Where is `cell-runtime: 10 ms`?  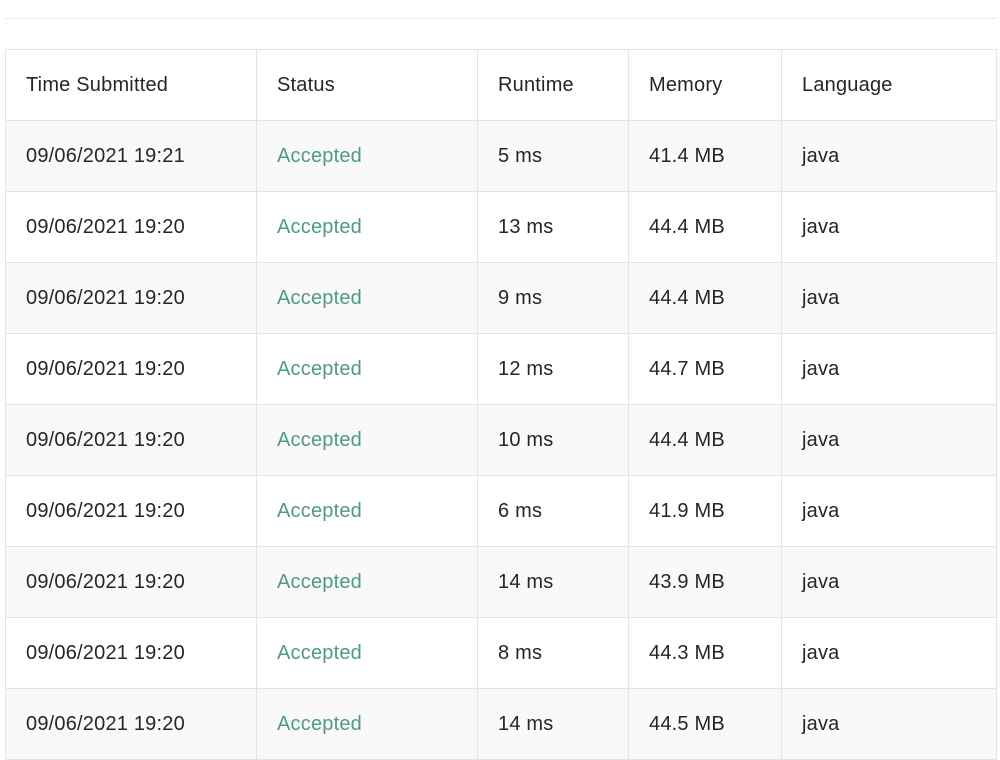
cell-runtime: 10 ms is located at coordinates (553, 440).